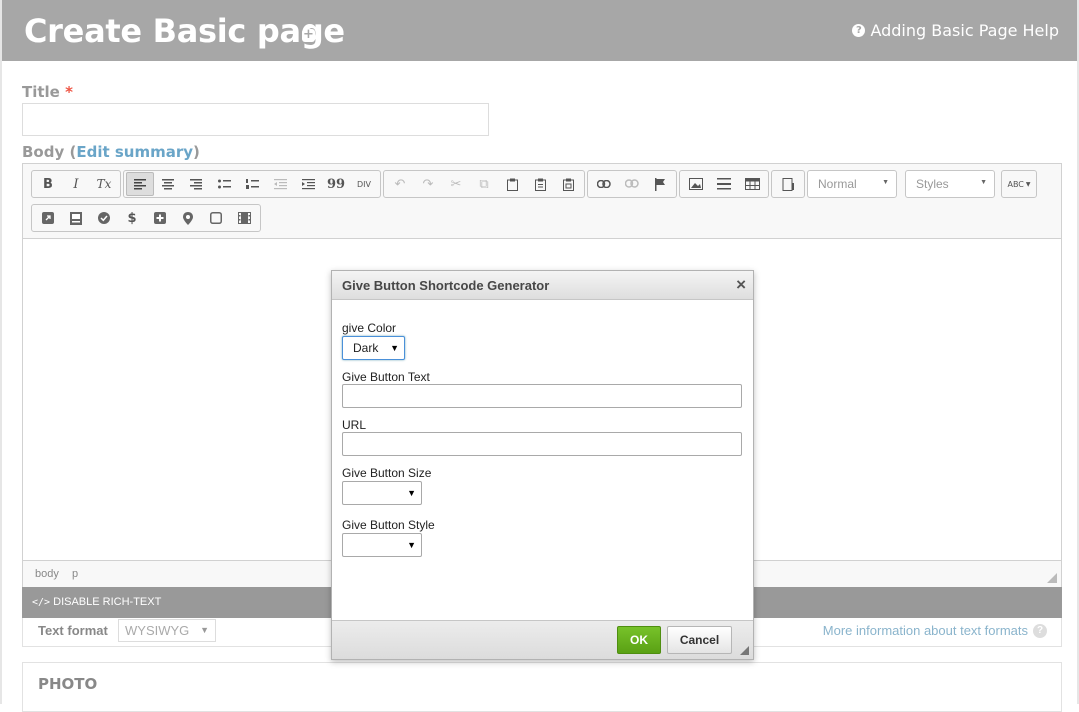  I want to click on format-combo: Normal ▼, so click(852, 184).